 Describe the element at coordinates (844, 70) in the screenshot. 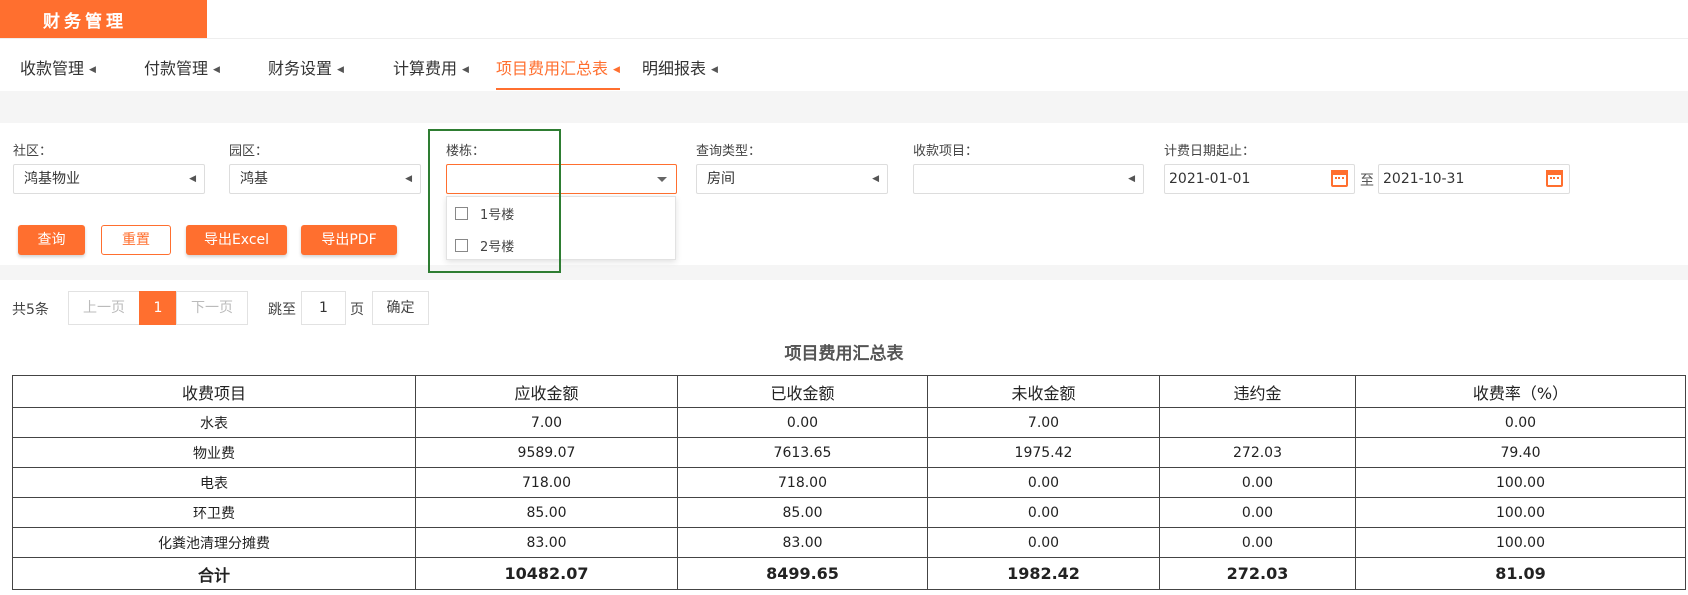

I see `main-tabs: 收款管理 ◀ 付款管理 ◀ 财务设置 ◀ 计算费用 ◀ 项目费用汇总表 ◀ 明细报表 ◀` at that location.